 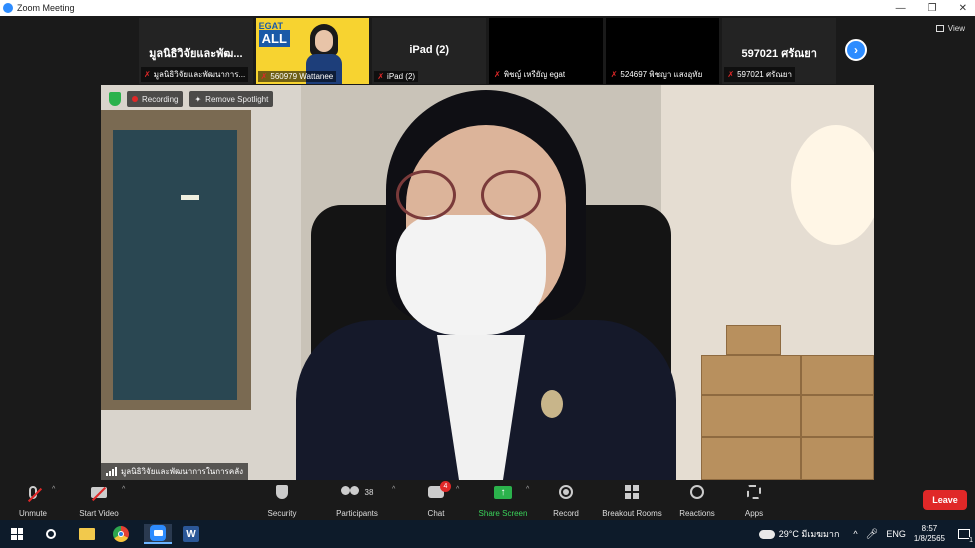 I want to click on tile-label: ✗ พิชญ์ เหรียัญ egat, so click(x=530, y=74).